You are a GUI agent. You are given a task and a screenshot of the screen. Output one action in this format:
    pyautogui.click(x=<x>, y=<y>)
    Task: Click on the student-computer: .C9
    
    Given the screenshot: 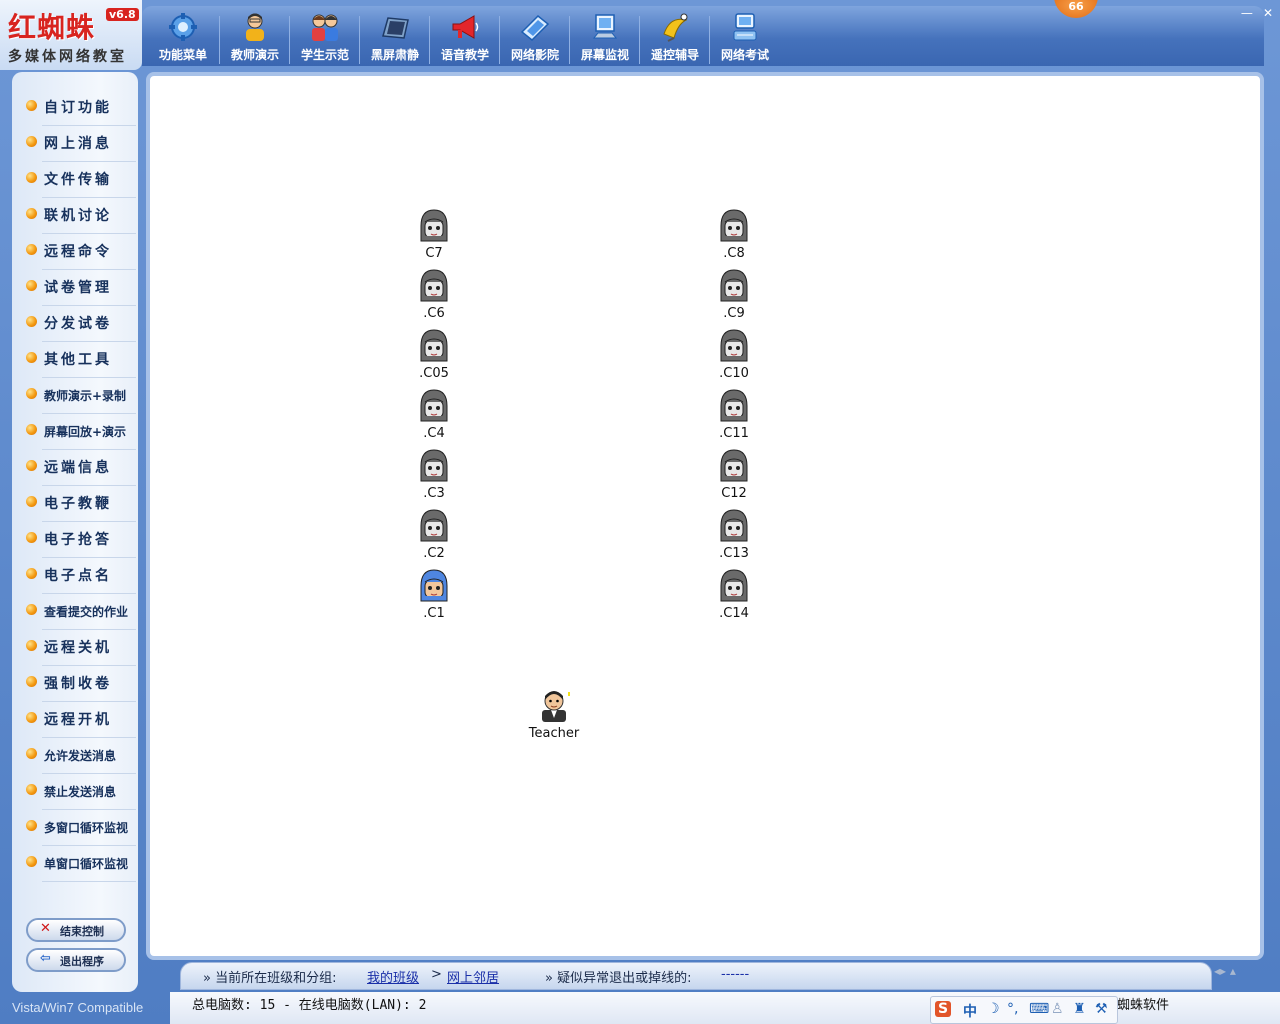 What is the action you would take?
    pyautogui.click(x=734, y=296)
    